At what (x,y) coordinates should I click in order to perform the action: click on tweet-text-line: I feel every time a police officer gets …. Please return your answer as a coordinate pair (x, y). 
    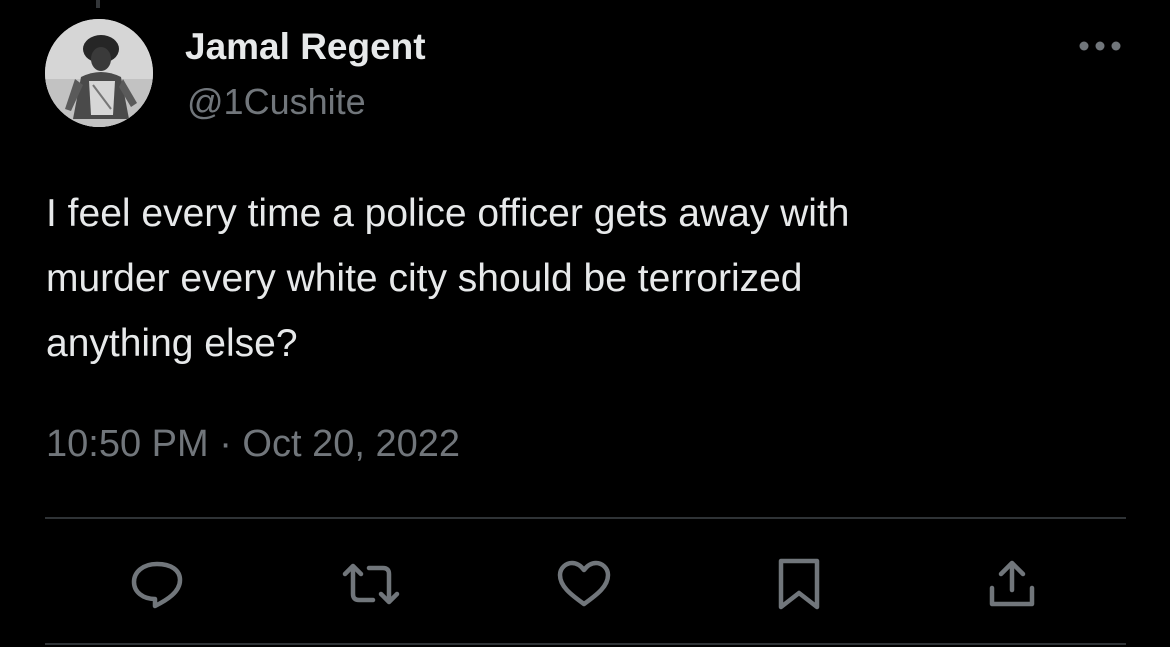
    Looking at the image, I should click on (448, 213).